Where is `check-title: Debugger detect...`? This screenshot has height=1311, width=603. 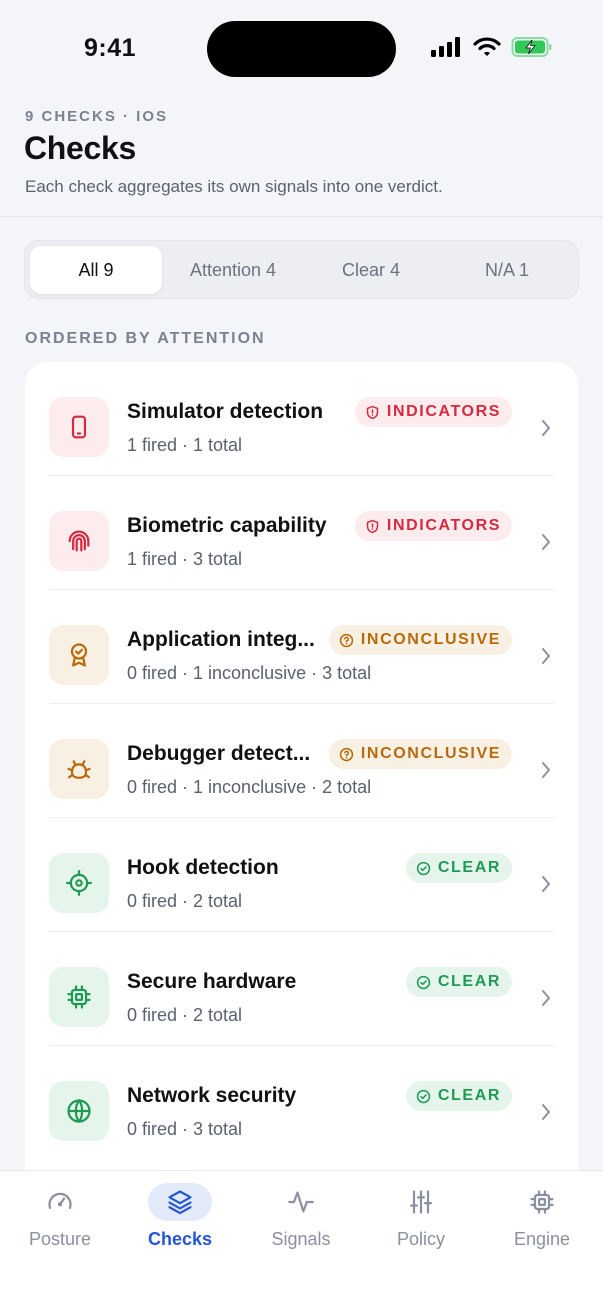
check-title: Debugger detect... is located at coordinates (219, 753).